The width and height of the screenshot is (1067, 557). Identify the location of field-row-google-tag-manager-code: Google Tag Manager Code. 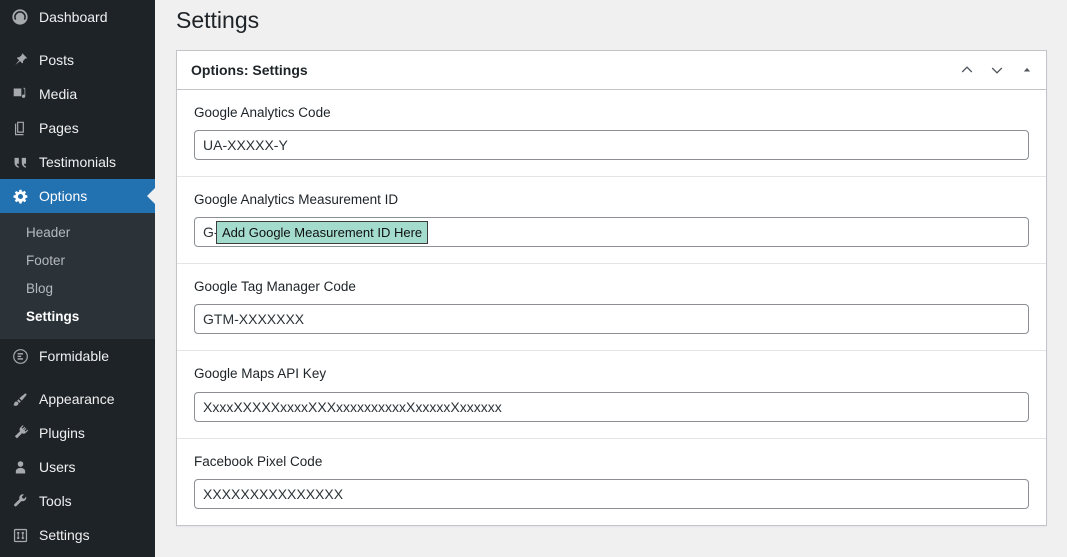
(611, 308).